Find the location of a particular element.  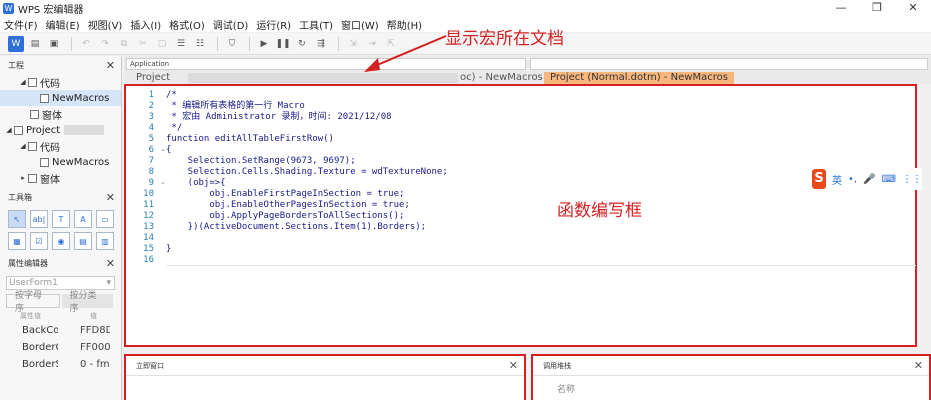

indent-icon: ☰ is located at coordinates (181, 44).